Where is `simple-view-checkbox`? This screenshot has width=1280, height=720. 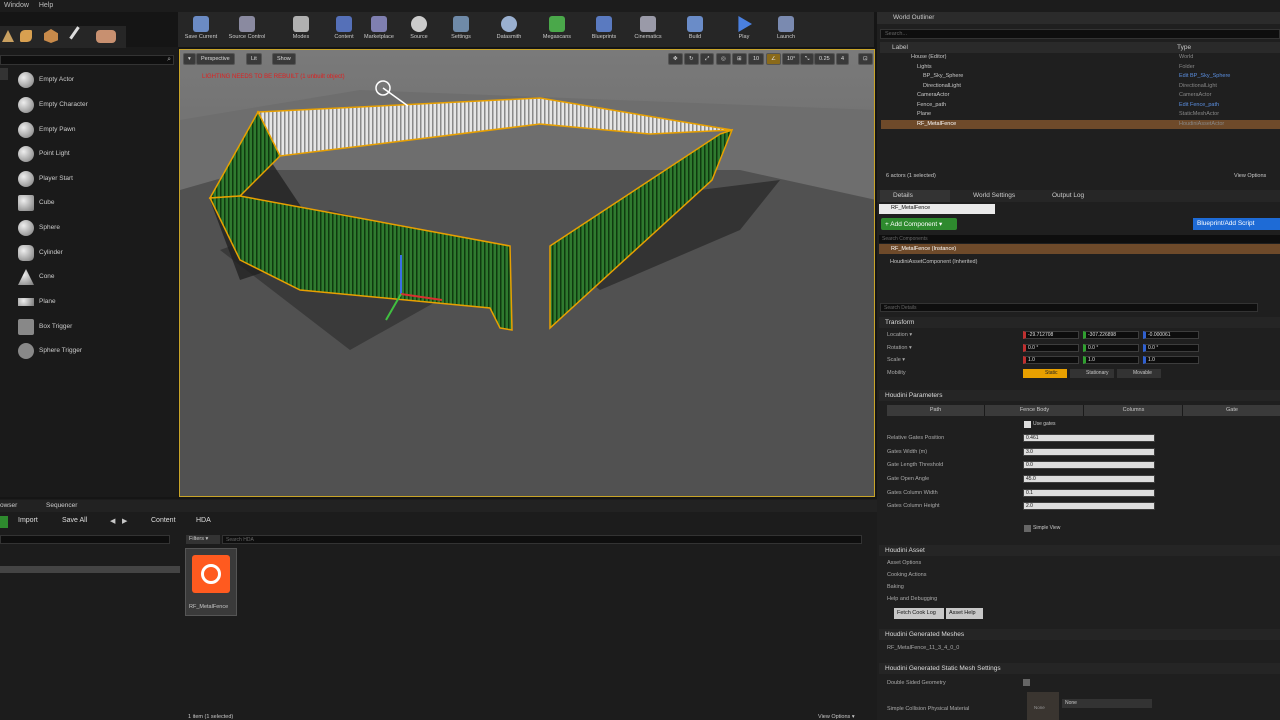
simple-view-checkbox is located at coordinates (1027, 528).